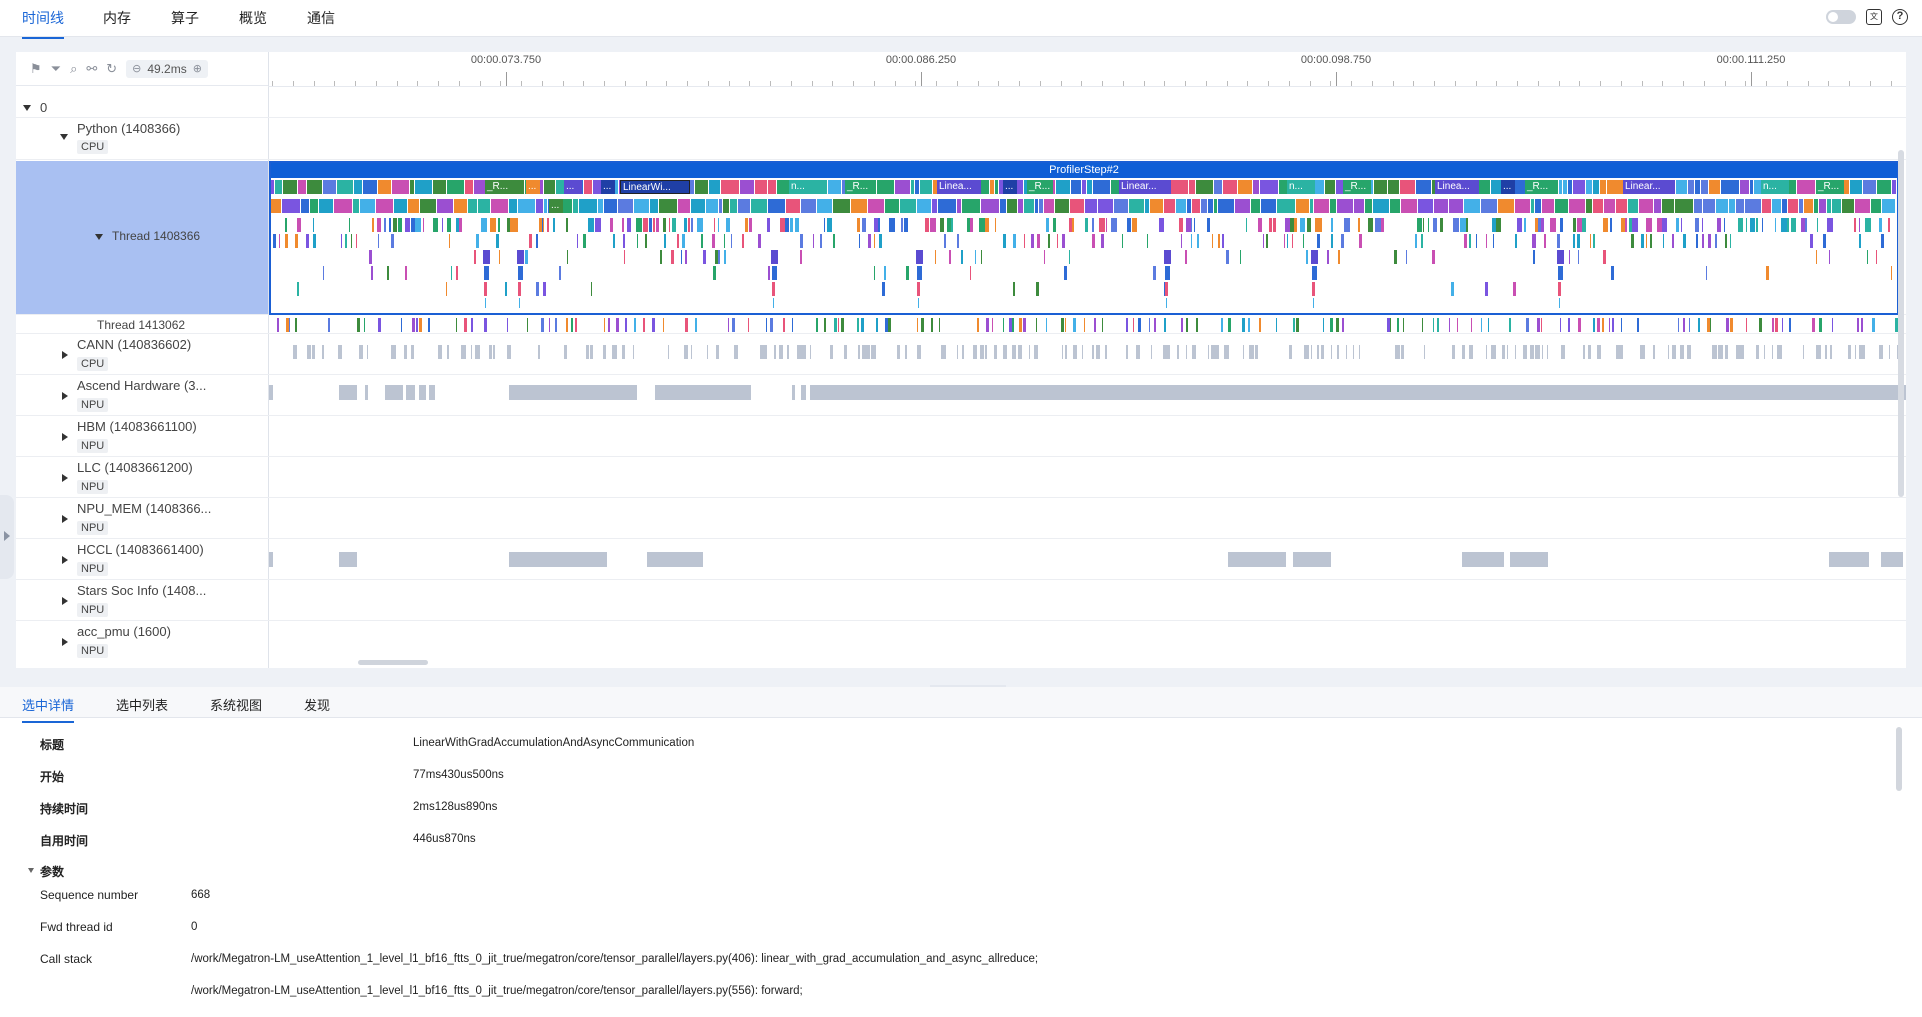 The width and height of the screenshot is (1922, 1017). Describe the element at coordinates (253, 18) in the screenshot. I see `tab-overview: 概览` at that location.